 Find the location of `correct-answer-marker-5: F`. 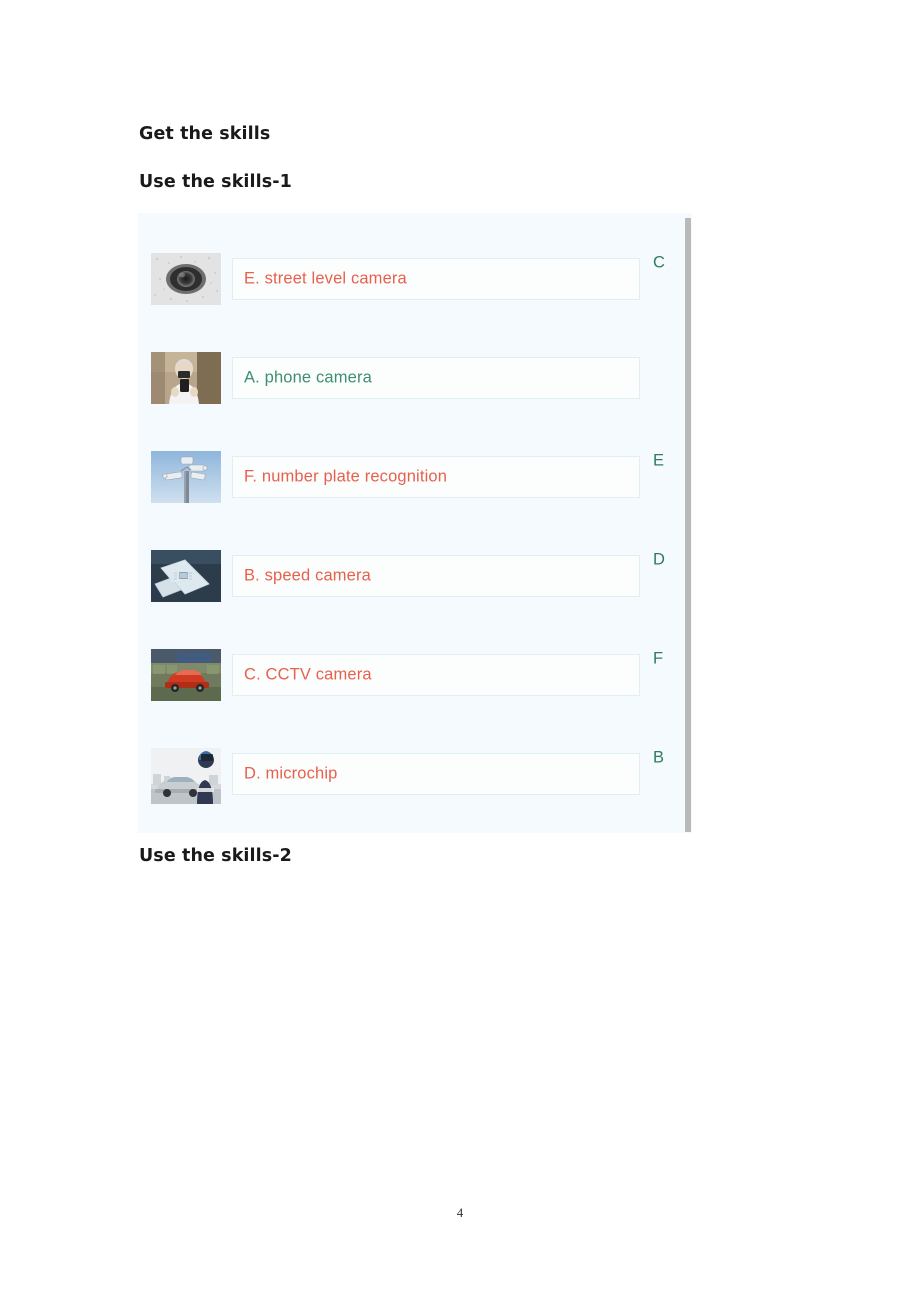

correct-answer-marker-5: F is located at coordinates (658, 658).